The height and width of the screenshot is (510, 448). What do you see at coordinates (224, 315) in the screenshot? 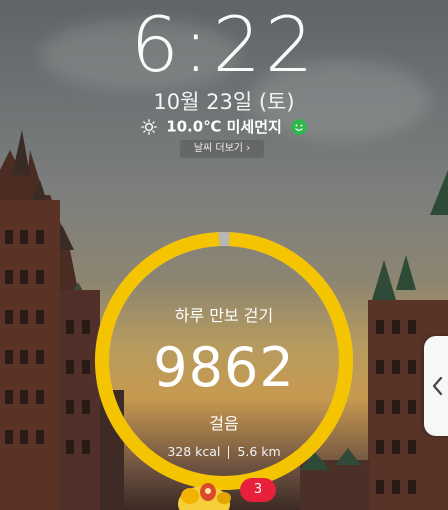
I see `pedometer-title: 하루 만보 걷기` at bounding box center [224, 315].